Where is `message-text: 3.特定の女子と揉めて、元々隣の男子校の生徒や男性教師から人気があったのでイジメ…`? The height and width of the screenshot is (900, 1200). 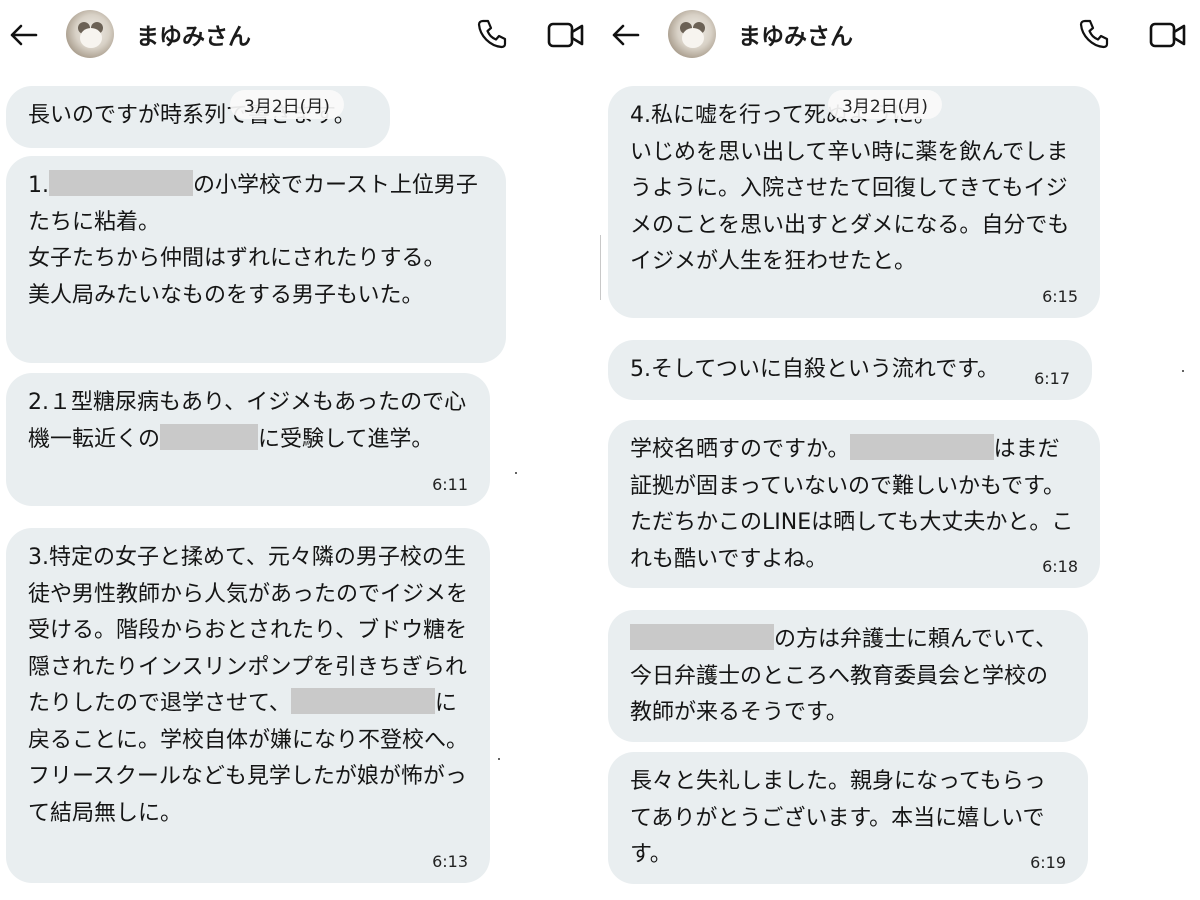 message-text: 3.特定の女子と揉めて、元々隣の男子校の生徒や男性教師から人気があったのでイジメ… is located at coordinates (248, 685).